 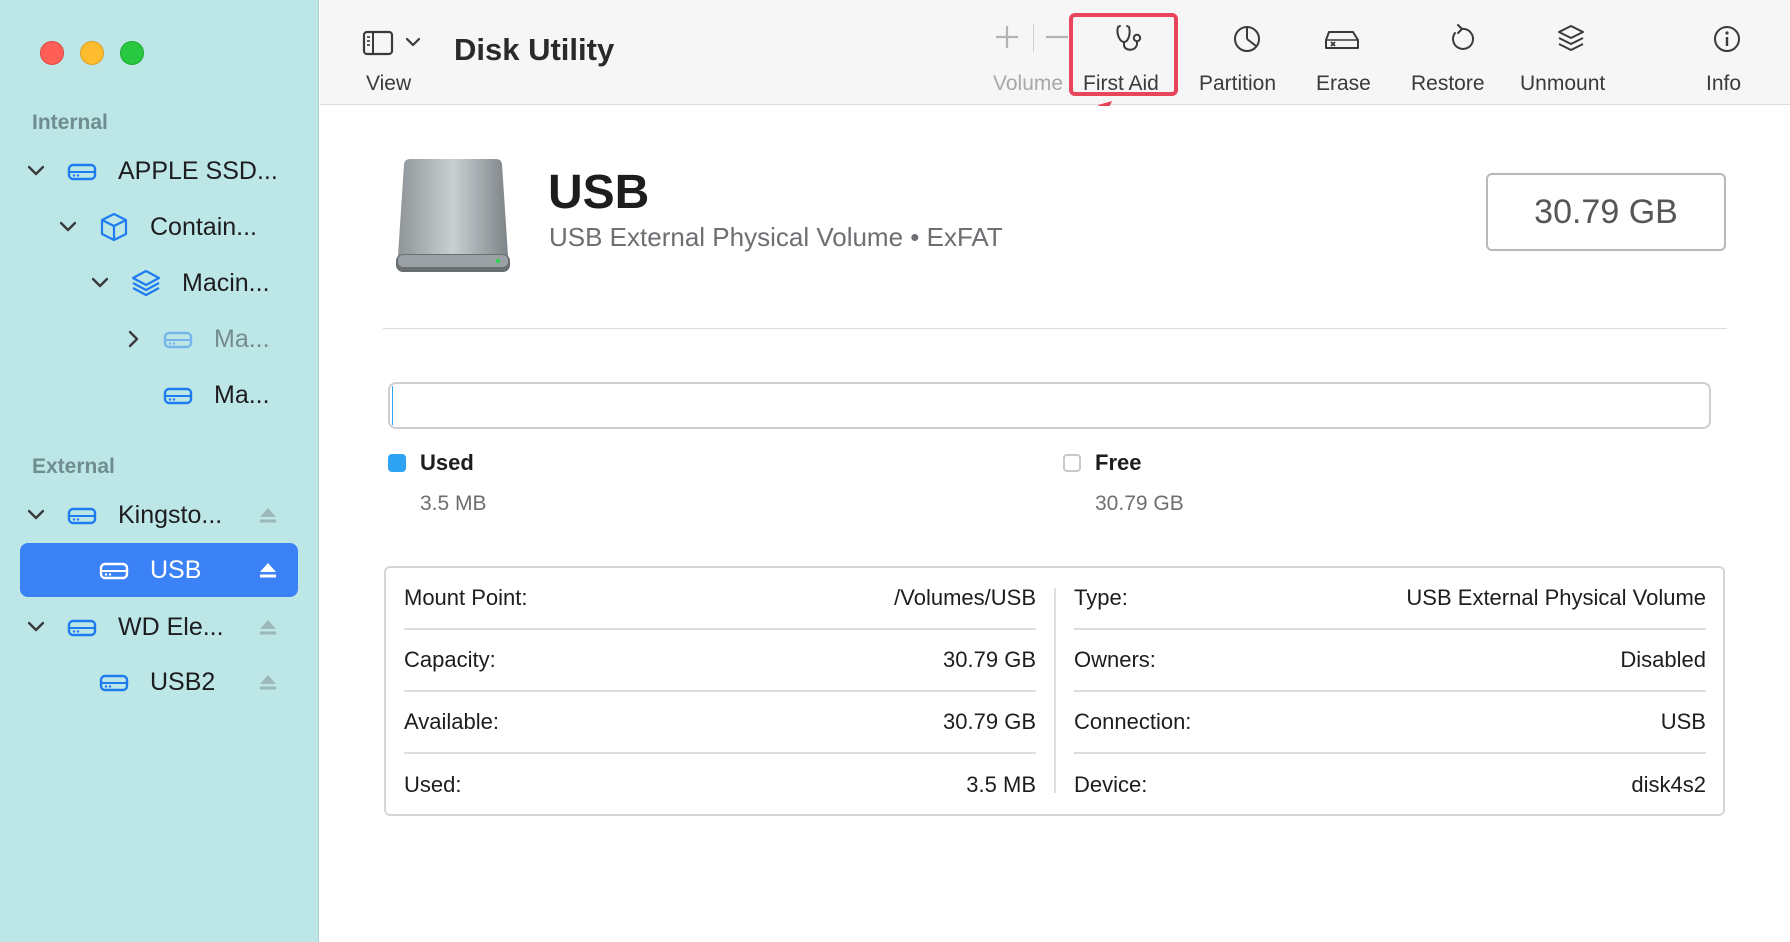 I want to click on erase-button: Erase, so click(x=1361, y=58).